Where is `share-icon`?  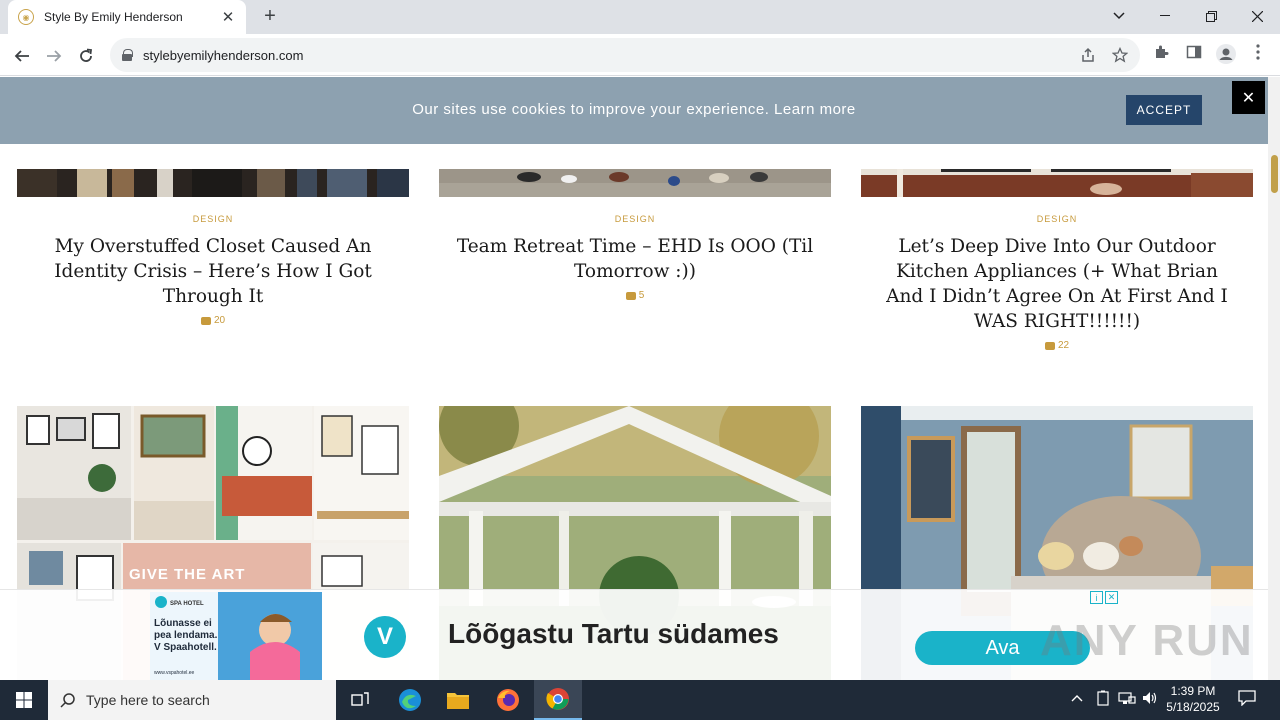
share-icon is located at coordinates (1088, 57).